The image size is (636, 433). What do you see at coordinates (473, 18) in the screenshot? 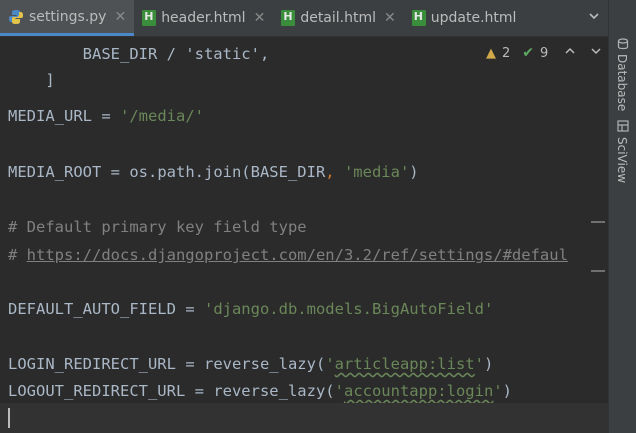
I see `tab-label: update.html` at bounding box center [473, 18].